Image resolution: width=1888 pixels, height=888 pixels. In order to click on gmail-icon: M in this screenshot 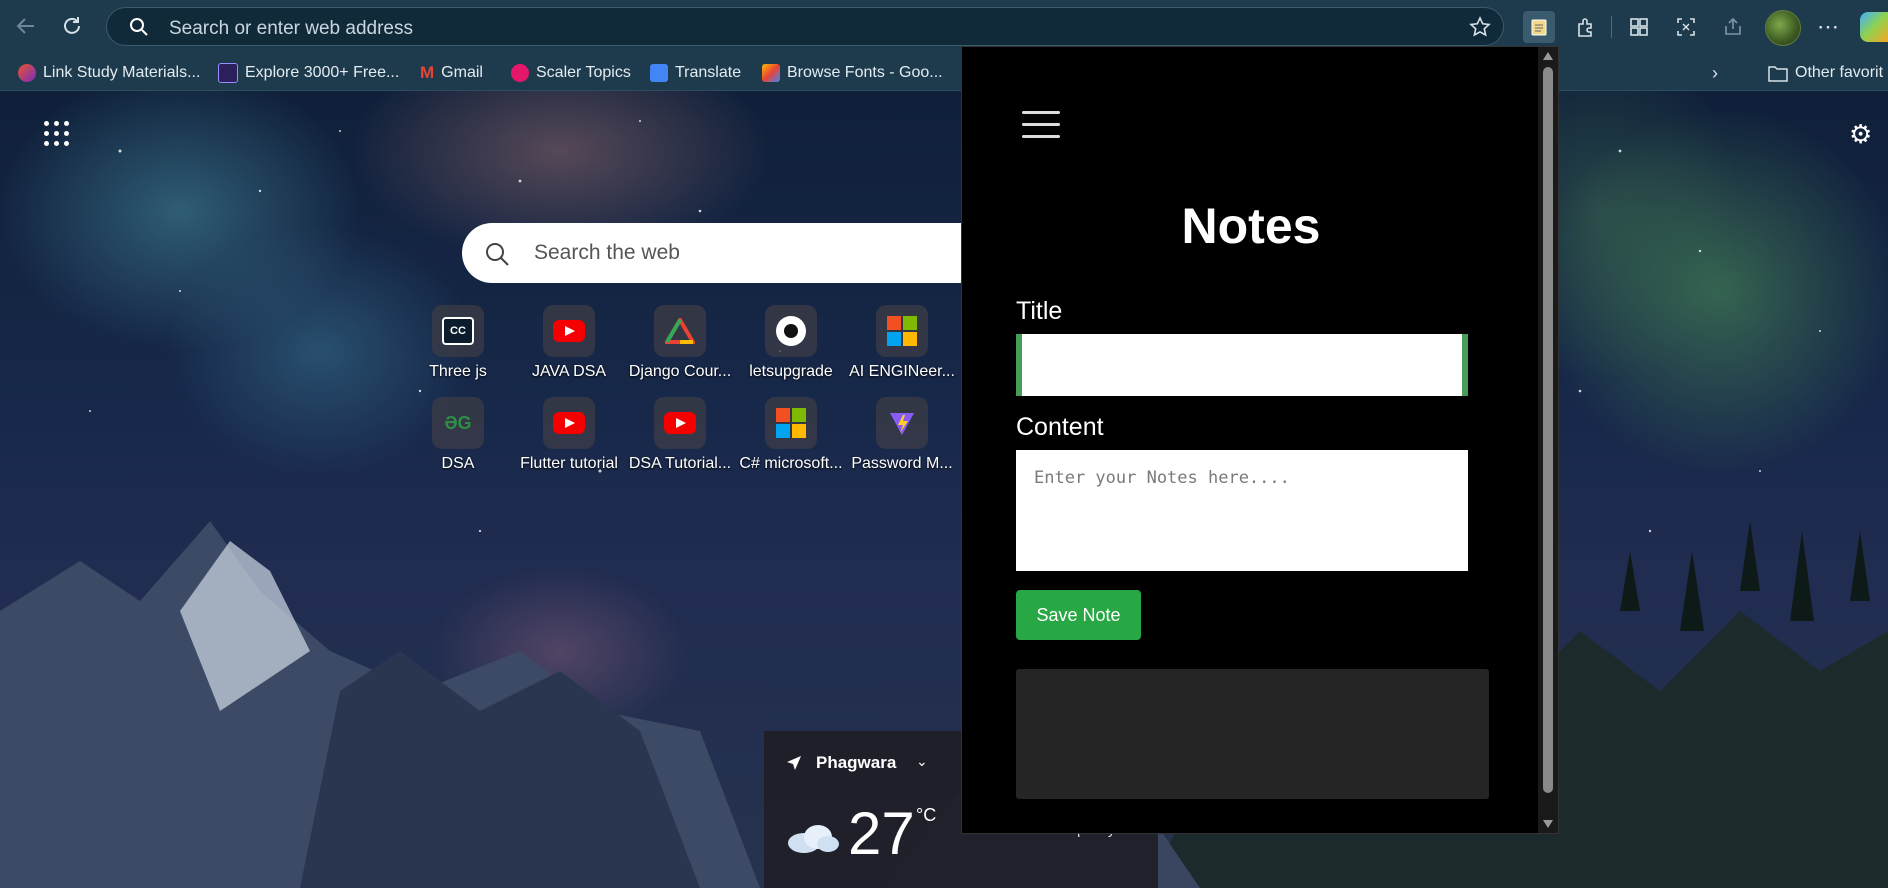, I will do `click(427, 72)`.